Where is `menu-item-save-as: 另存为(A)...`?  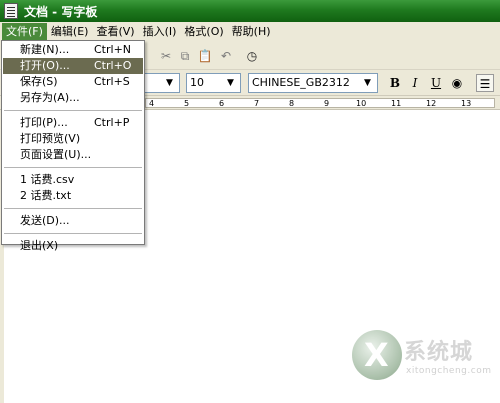
menu-item-save-as: 另存为(A)... is located at coordinates (73, 98).